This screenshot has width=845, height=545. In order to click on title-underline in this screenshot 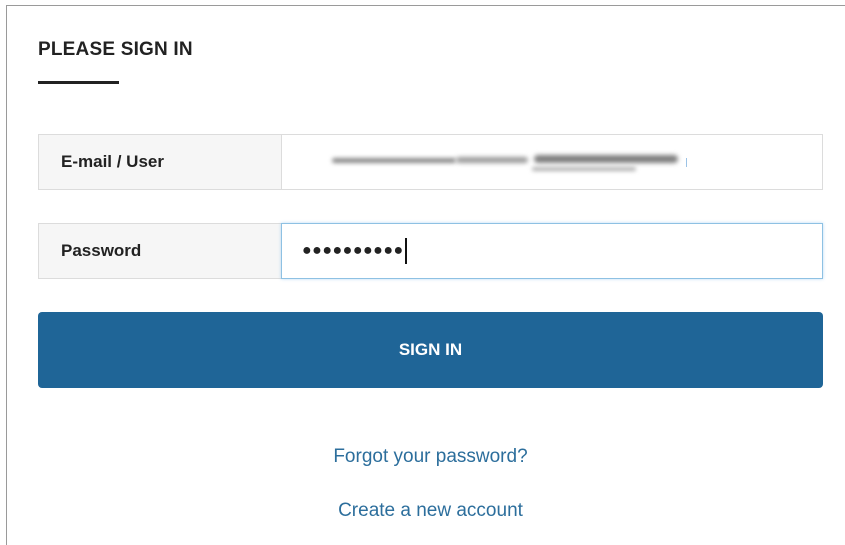, I will do `click(78, 82)`.